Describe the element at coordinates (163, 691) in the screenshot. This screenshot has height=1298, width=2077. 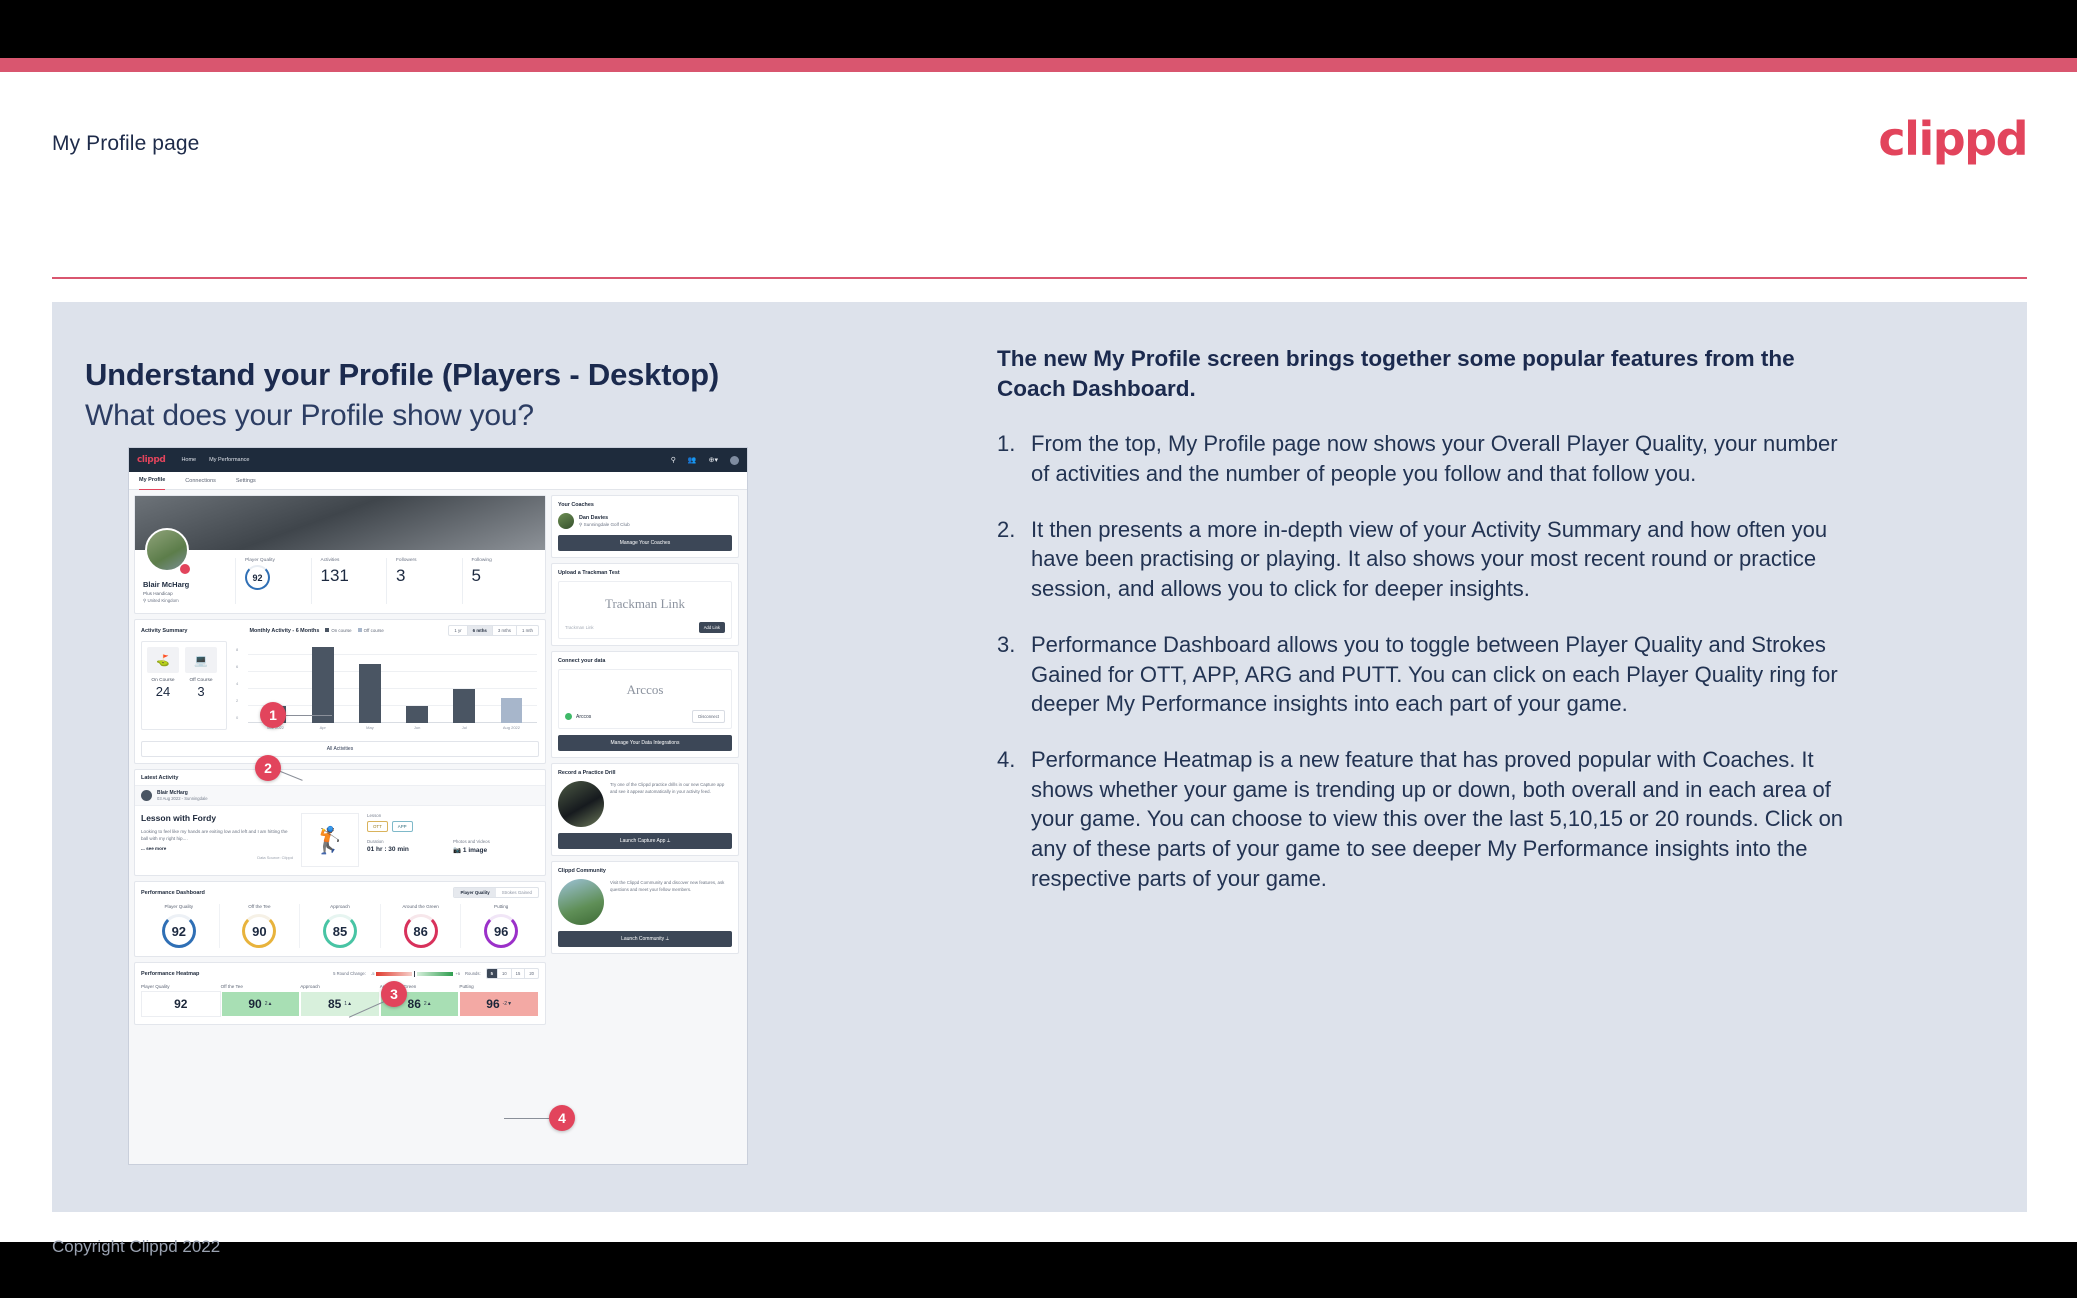
I see `on-course-value: 24` at that location.